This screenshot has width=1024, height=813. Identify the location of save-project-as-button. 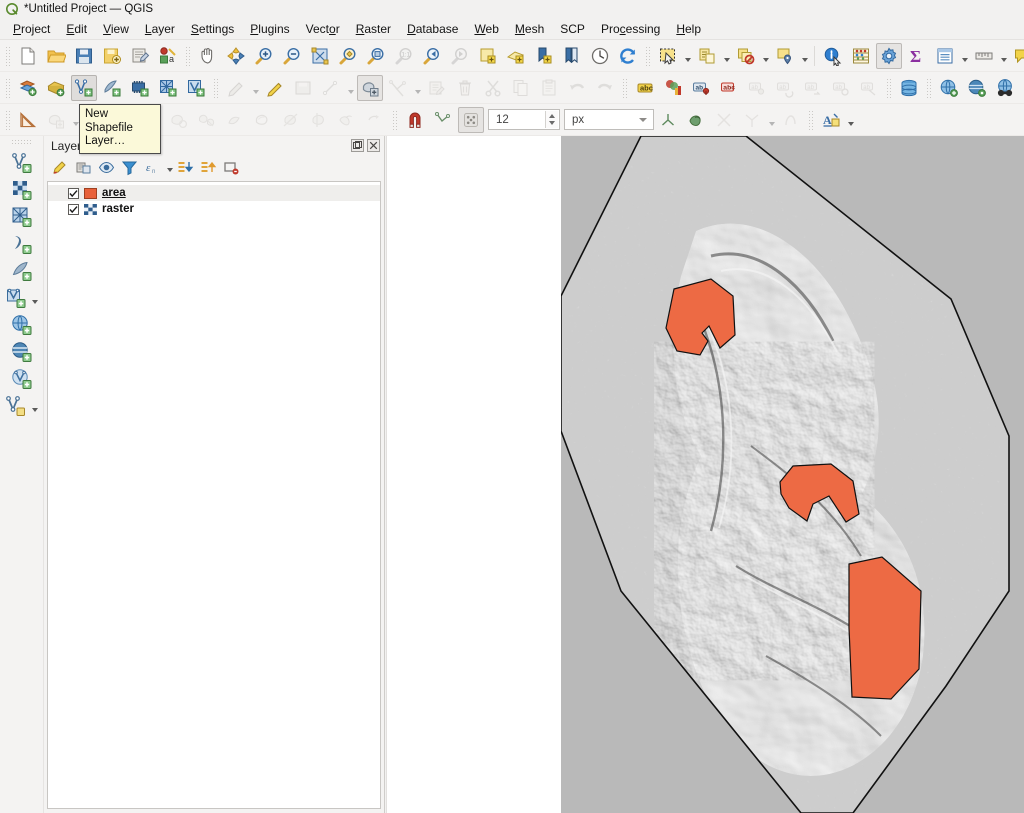
(112, 56).